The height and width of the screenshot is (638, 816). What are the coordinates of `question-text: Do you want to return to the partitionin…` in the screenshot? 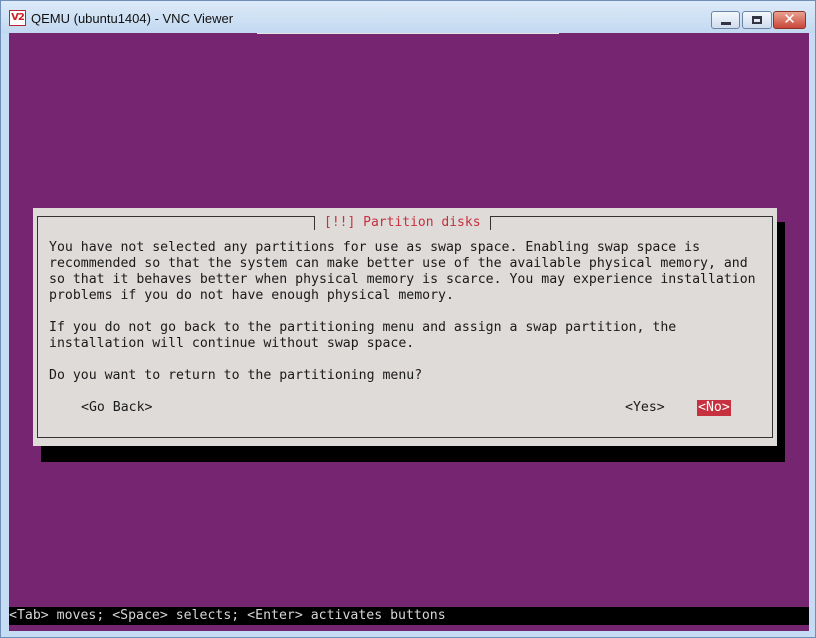 It's located at (236, 375).